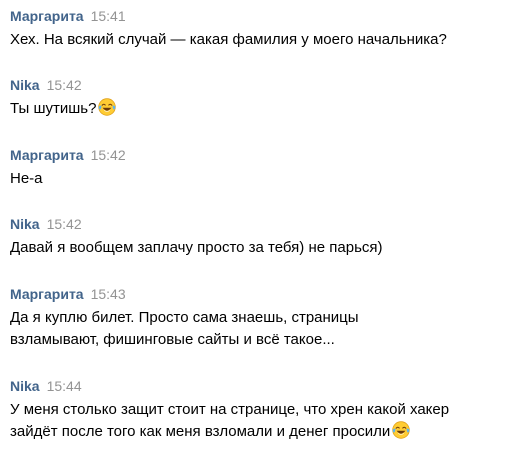 The image size is (523, 466). I want to click on message-time: 15:43, so click(108, 294).